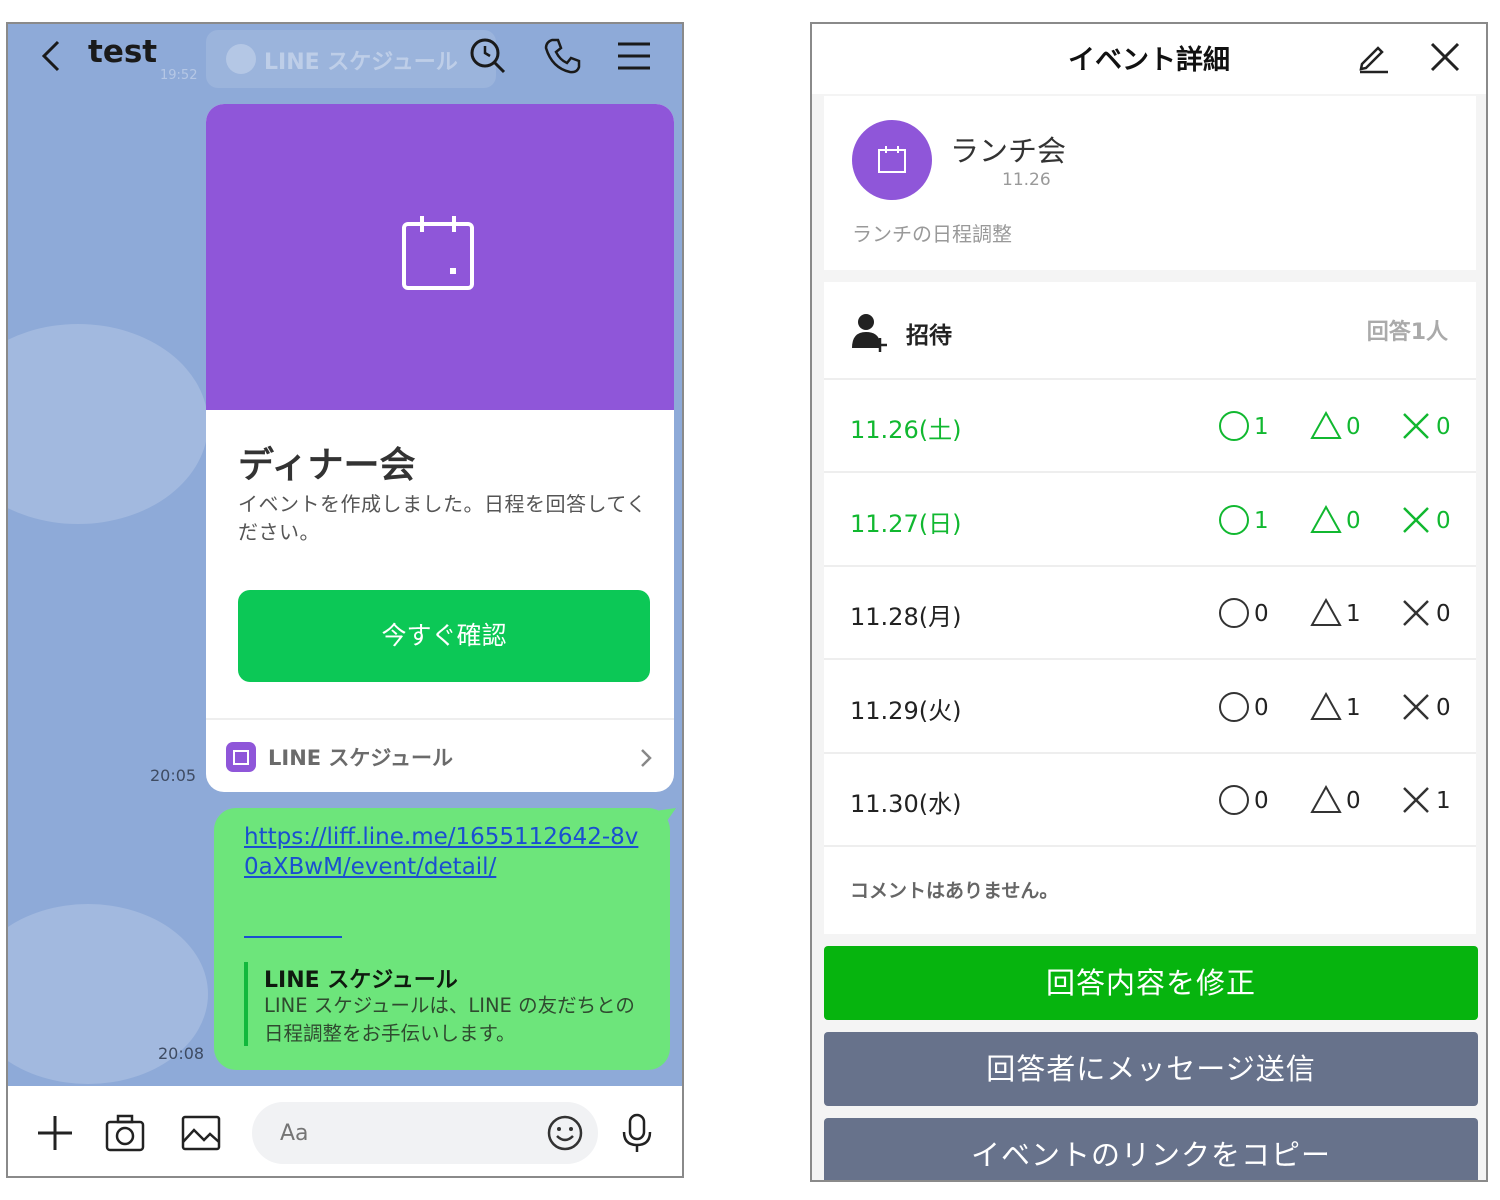 The height and width of the screenshot is (1200, 1500). I want to click on card-title: ディナー会, so click(327, 465).